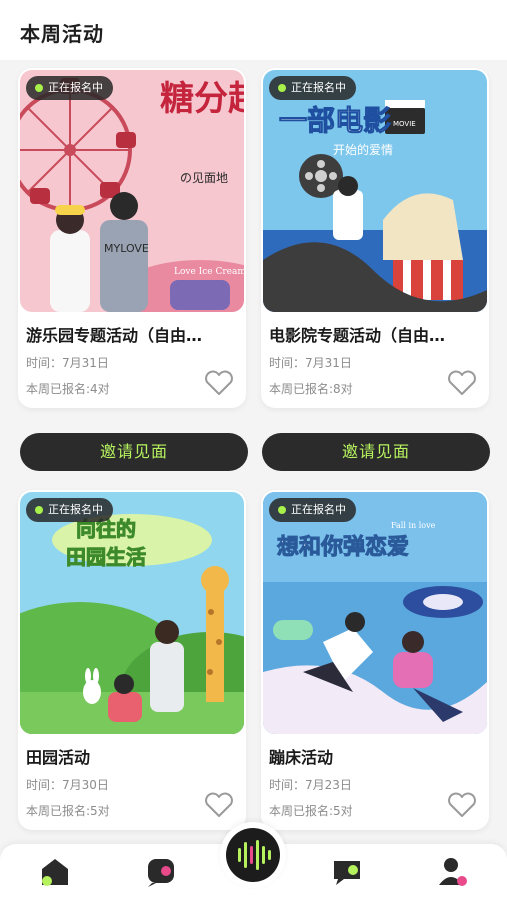 The height and width of the screenshot is (900, 507). I want to click on poster-image: 向往的 田园生活, so click(132, 613).